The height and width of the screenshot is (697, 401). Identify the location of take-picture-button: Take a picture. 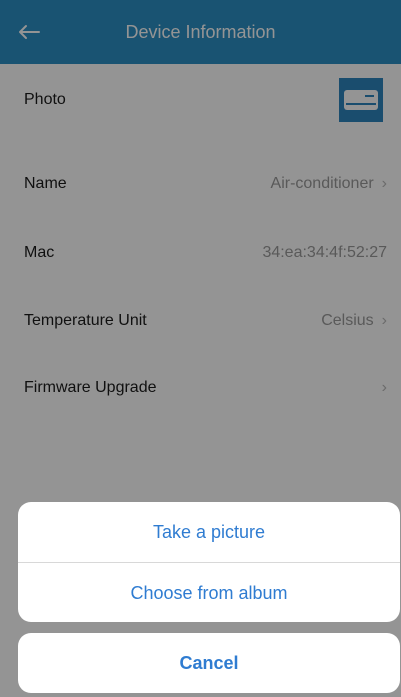
(209, 532).